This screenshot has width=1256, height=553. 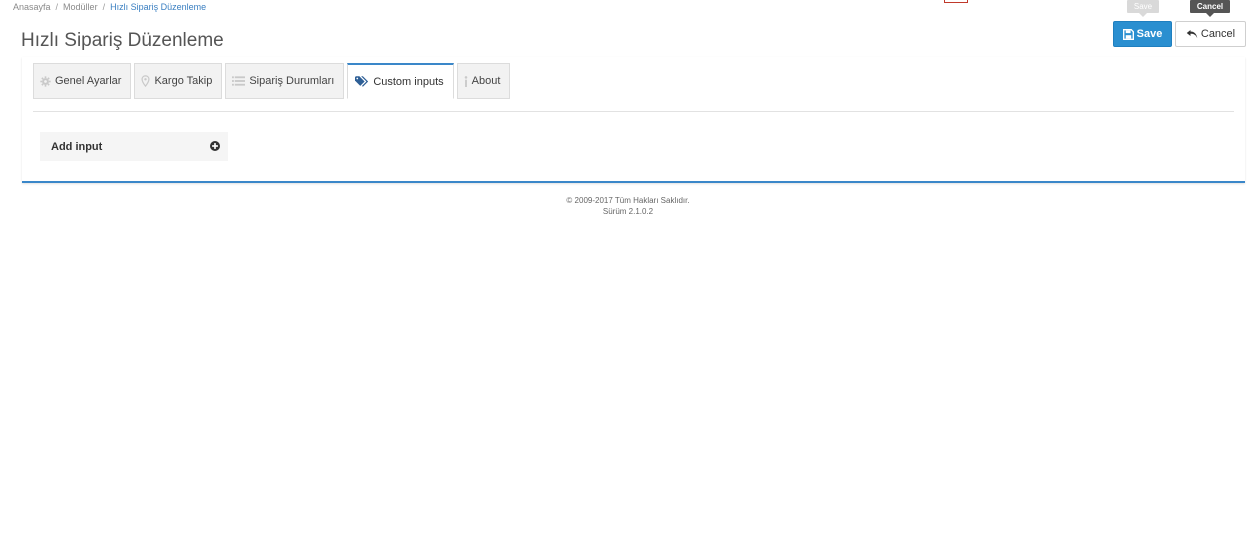 What do you see at coordinates (466, 81) in the screenshot?
I see `info-icon` at bounding box center [466, 81].